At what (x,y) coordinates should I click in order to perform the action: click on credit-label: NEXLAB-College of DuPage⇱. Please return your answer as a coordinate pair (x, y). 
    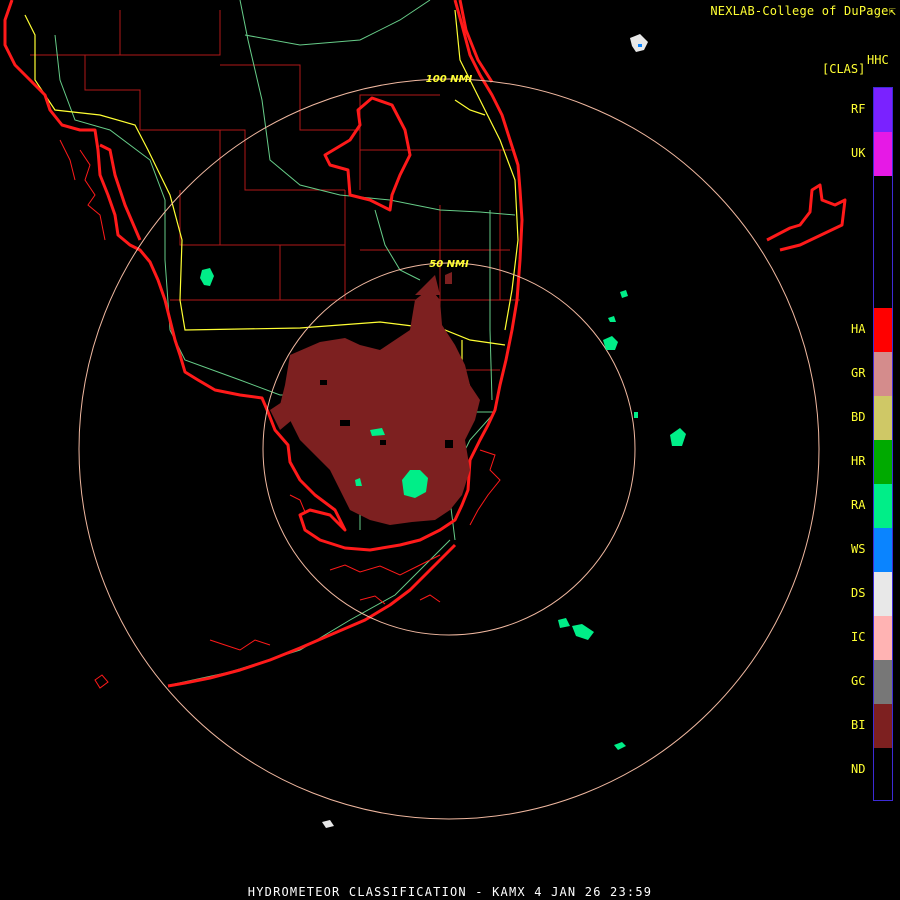
    Looking at the image, I should click on (803, 11).